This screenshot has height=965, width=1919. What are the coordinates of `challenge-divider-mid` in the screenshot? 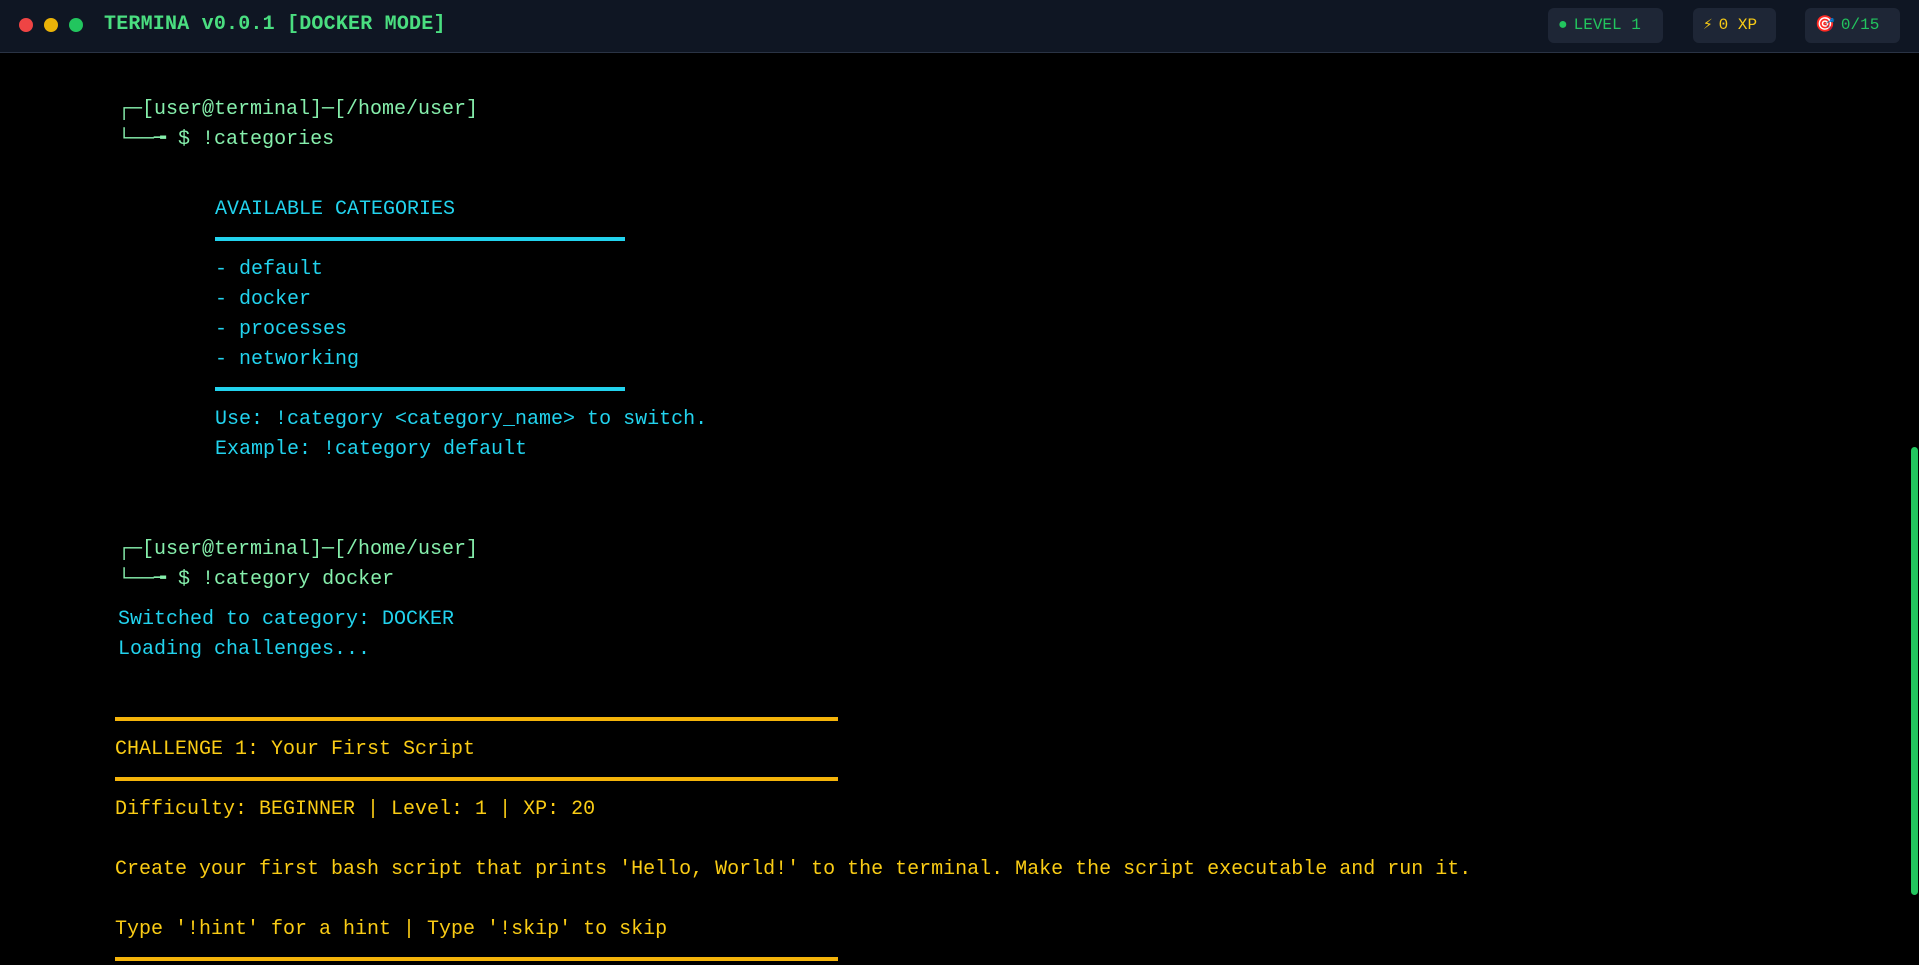 It's located at (476, 779).